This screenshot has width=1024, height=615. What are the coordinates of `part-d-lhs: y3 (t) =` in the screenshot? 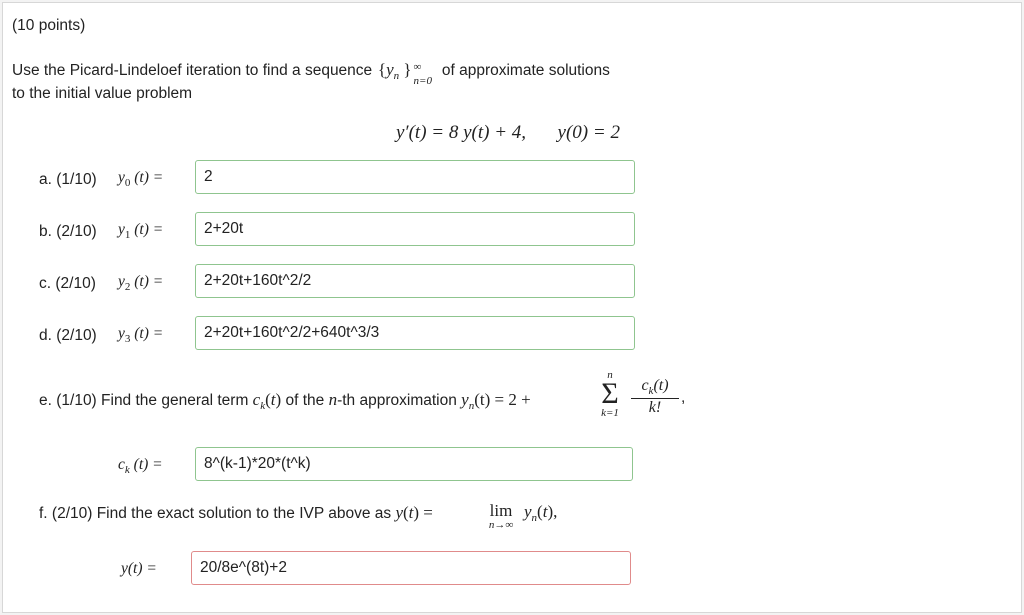 It's located at (141, 335).